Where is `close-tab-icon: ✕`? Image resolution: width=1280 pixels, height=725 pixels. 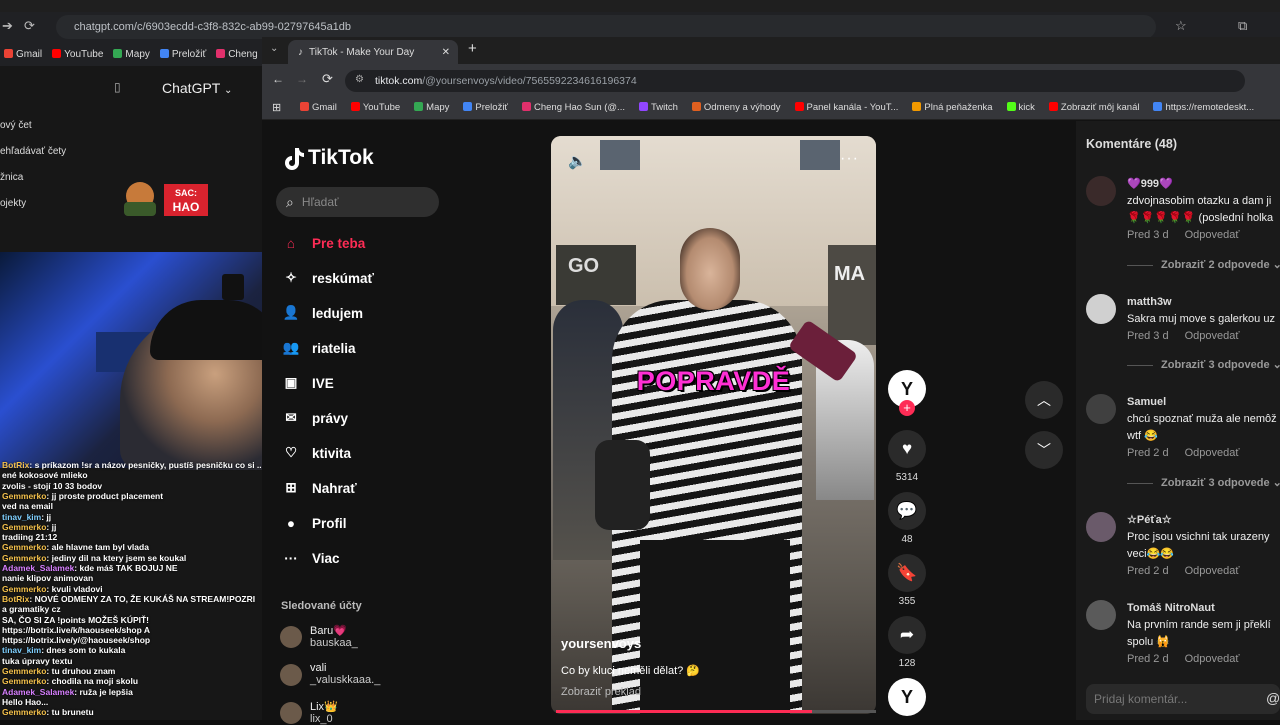
close-tab-icon: ✕ is located at coordinates (446, 52).